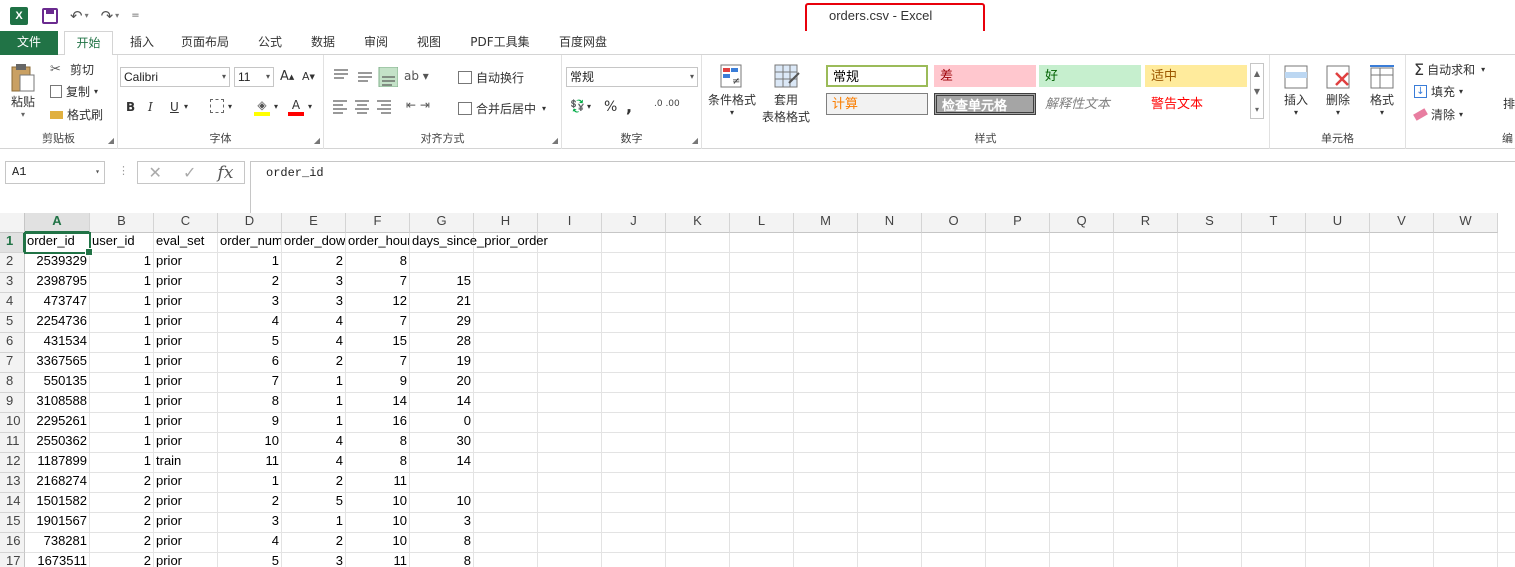  Describe the element at coordinates (1018, 223) in the screenshot. I see `column-header-P: P` at that location.